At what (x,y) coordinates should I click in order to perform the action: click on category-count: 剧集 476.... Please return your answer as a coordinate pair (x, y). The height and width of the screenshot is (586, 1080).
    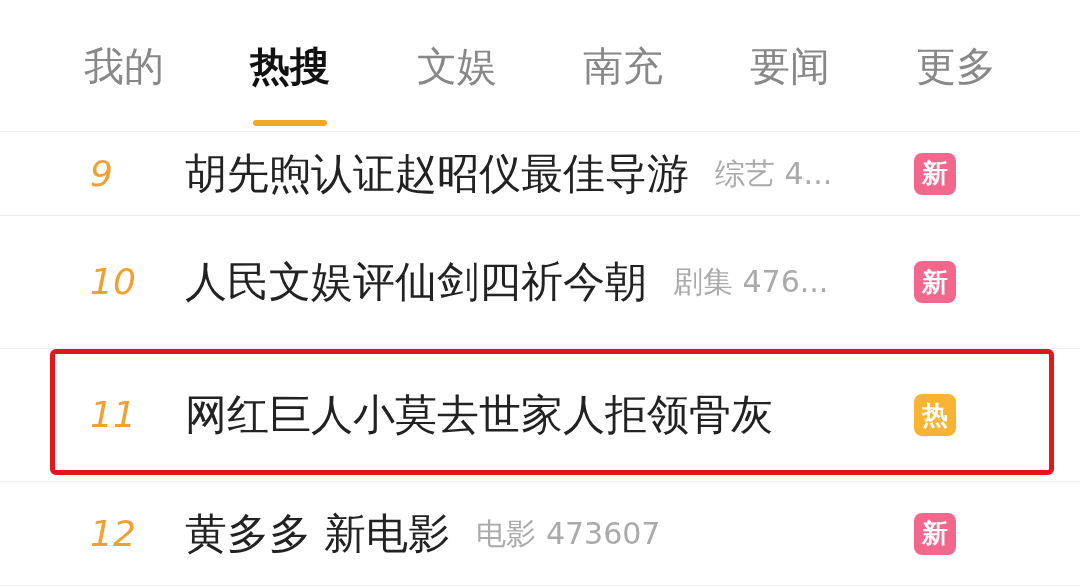
    Looking at the image, I should click on (751, 282).